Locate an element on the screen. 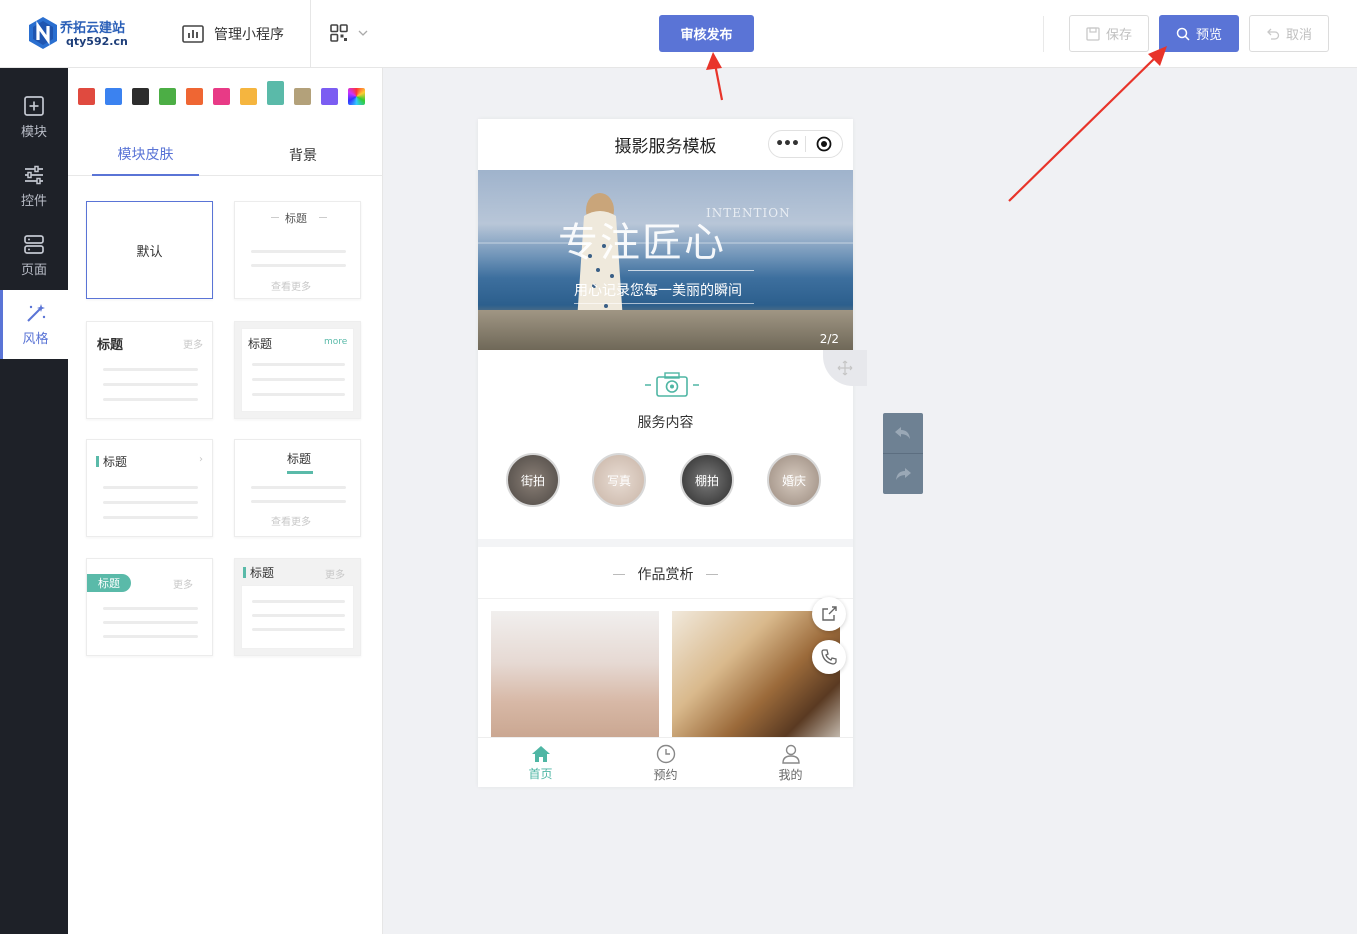 The image size is (1357, 934). nav-item-widget: 控件 is located at coordinates (34, 186).